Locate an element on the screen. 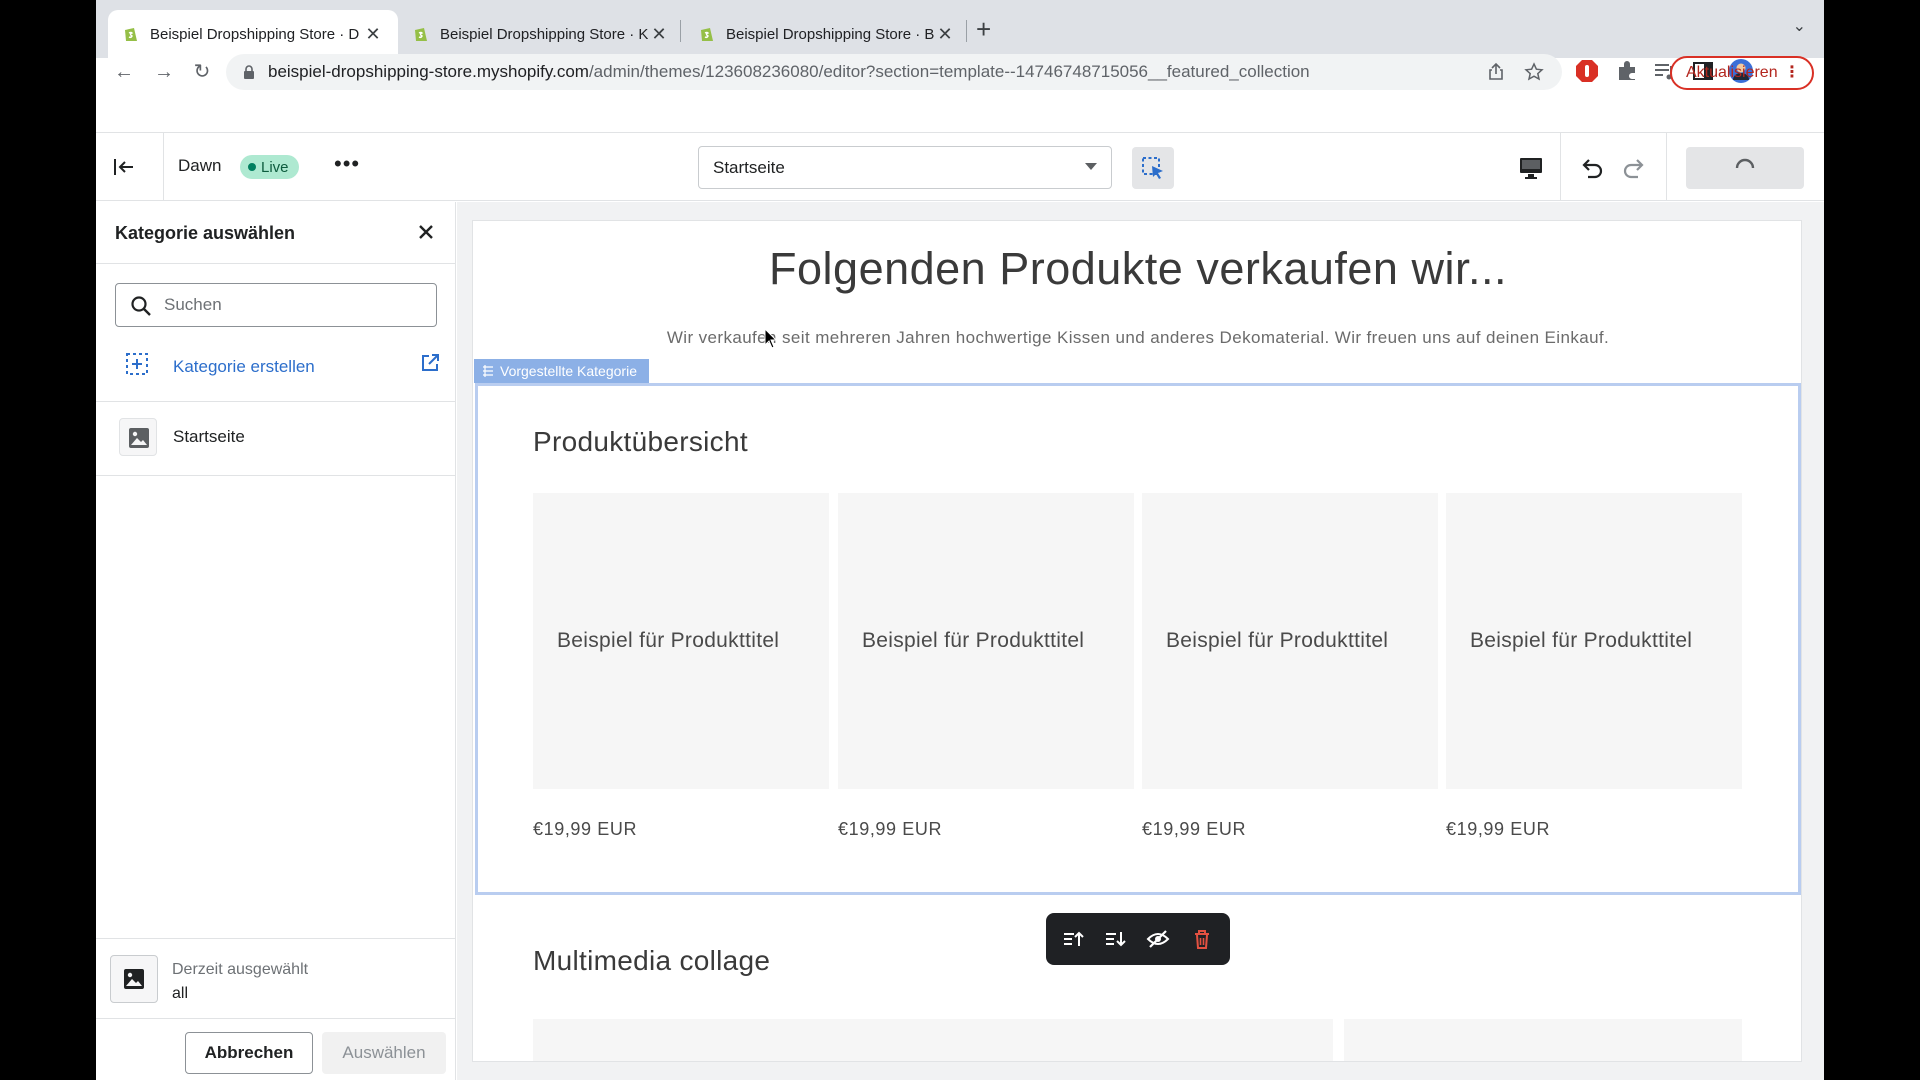 This screenshot has height=1080, width=1920. live-label: Live is located at coordinates (275, 167).